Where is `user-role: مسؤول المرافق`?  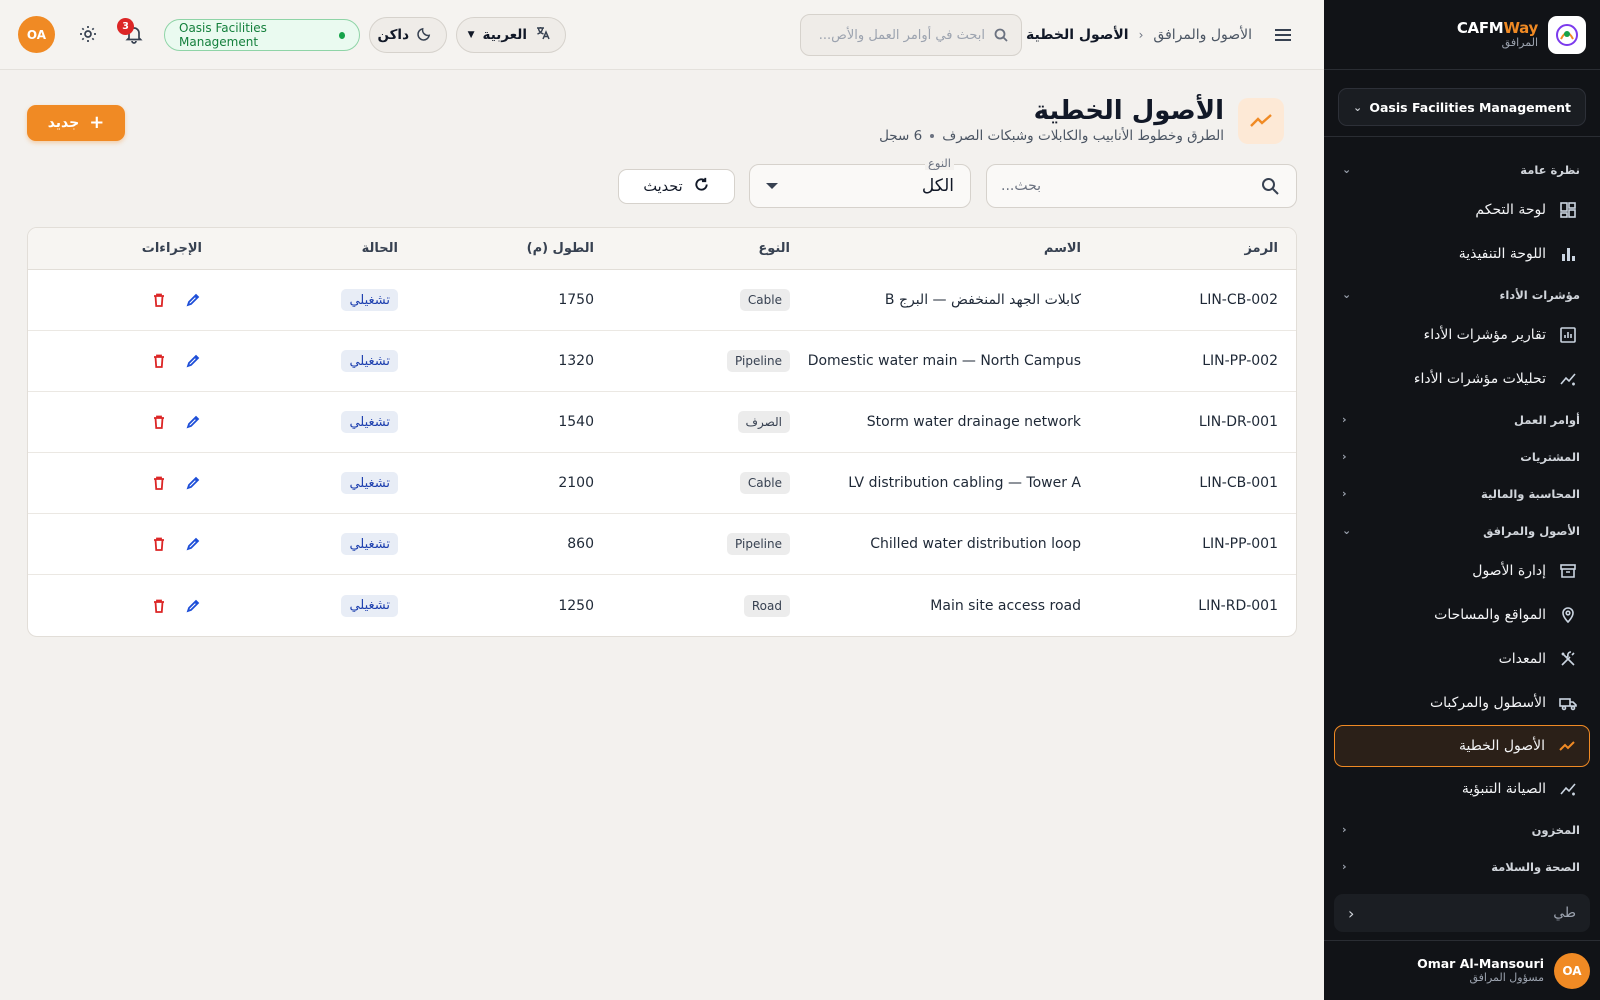
user-role: مسؤول المرافق is located at coordinates (1506, 978).